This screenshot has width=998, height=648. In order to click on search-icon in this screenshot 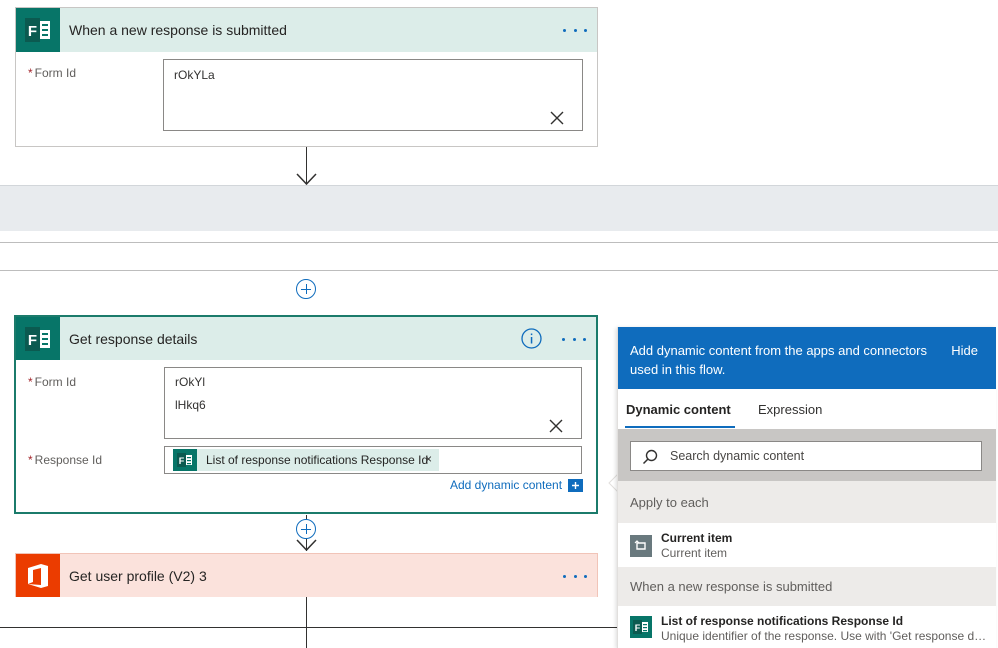, I will do `click(650, 457)`.